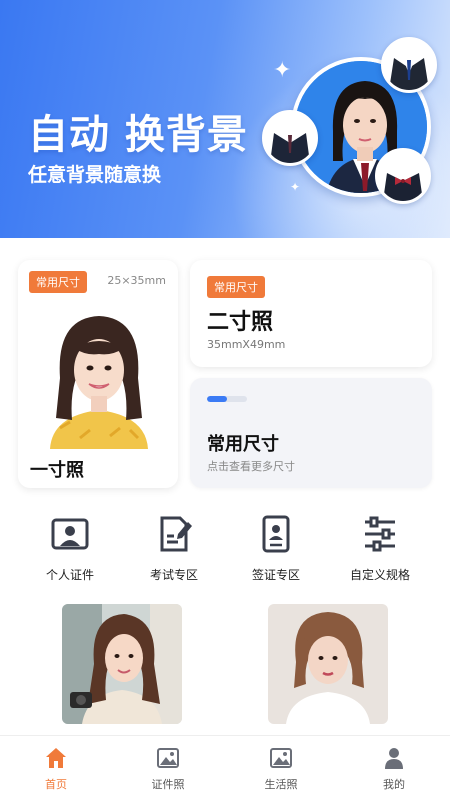 This screenshot has height=800, width=450. I want to click on card-title: 常用尺寸, so click(243, 444).